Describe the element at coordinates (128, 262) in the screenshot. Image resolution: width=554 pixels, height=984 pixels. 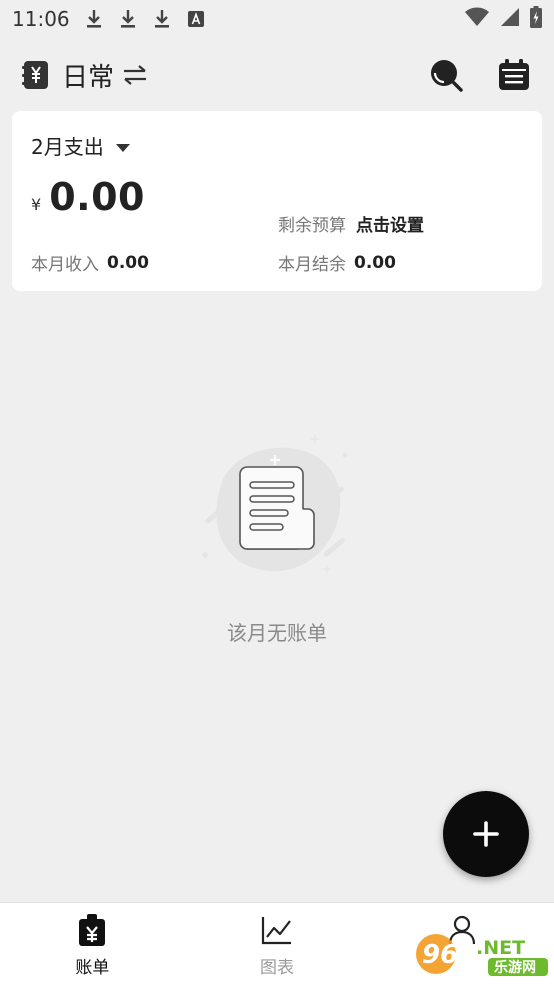
I see `income-value: 0.00` at that location.